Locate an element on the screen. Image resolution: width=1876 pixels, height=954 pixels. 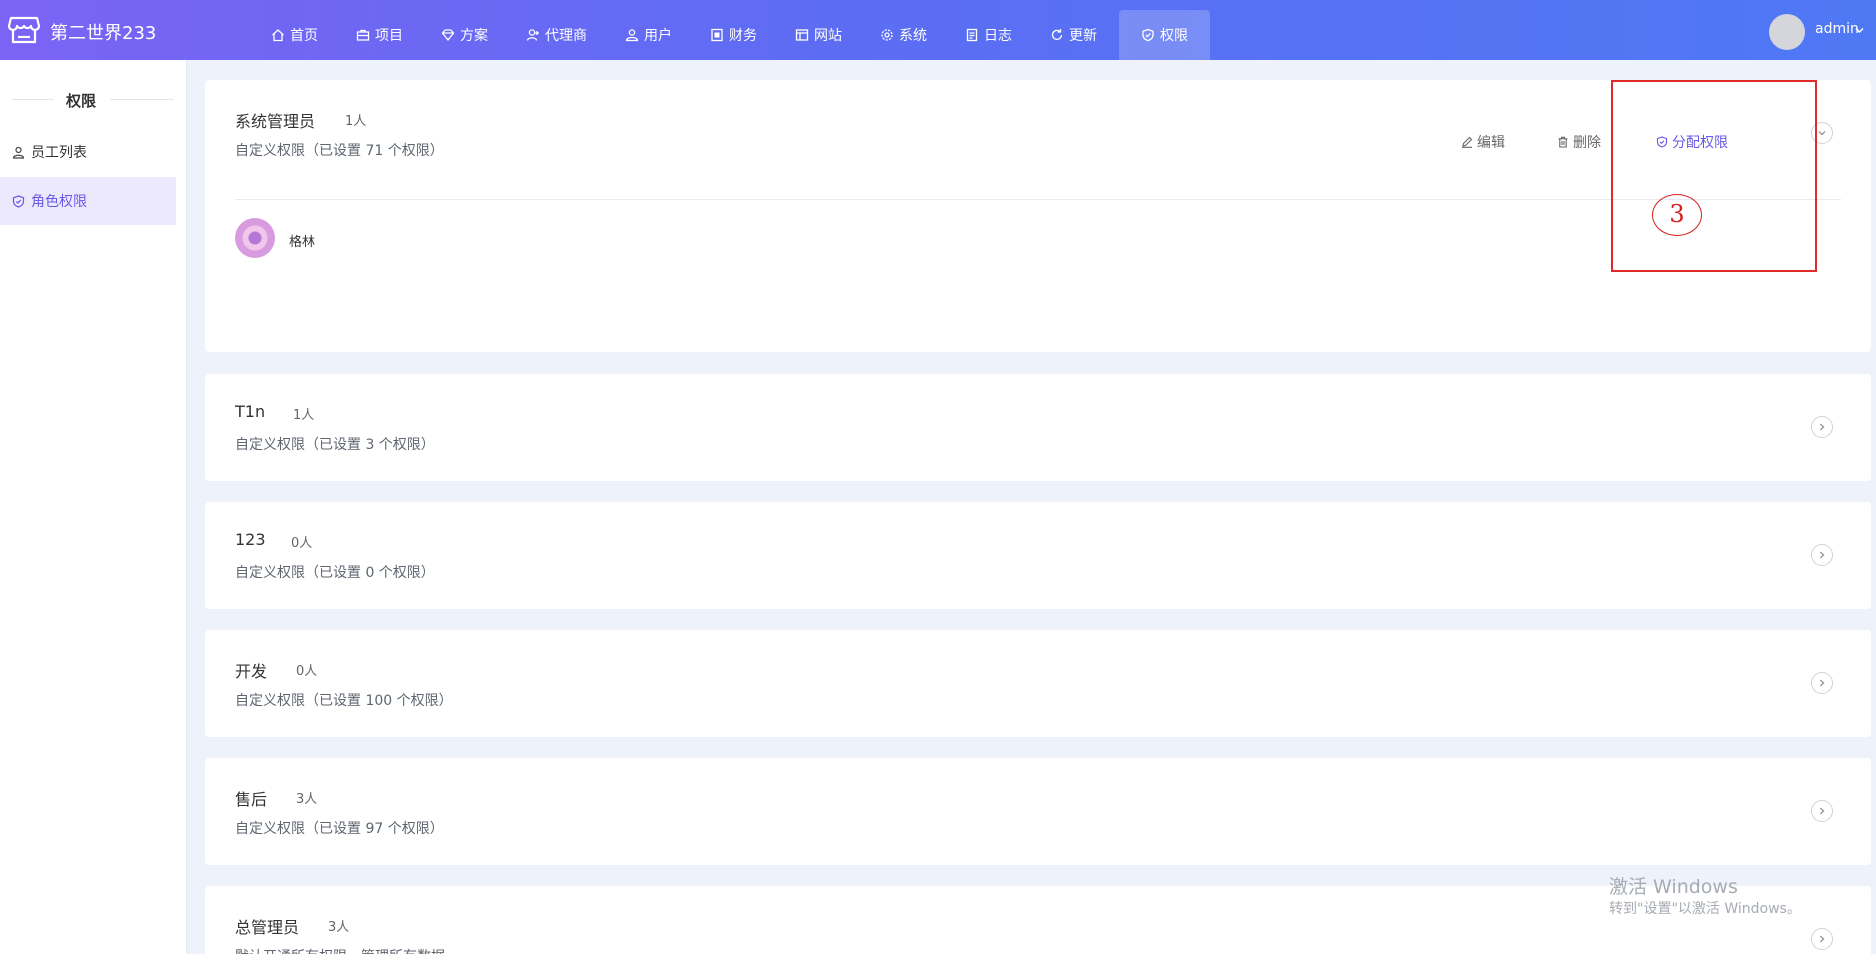
document-icon is located at coordinates (972, 35).